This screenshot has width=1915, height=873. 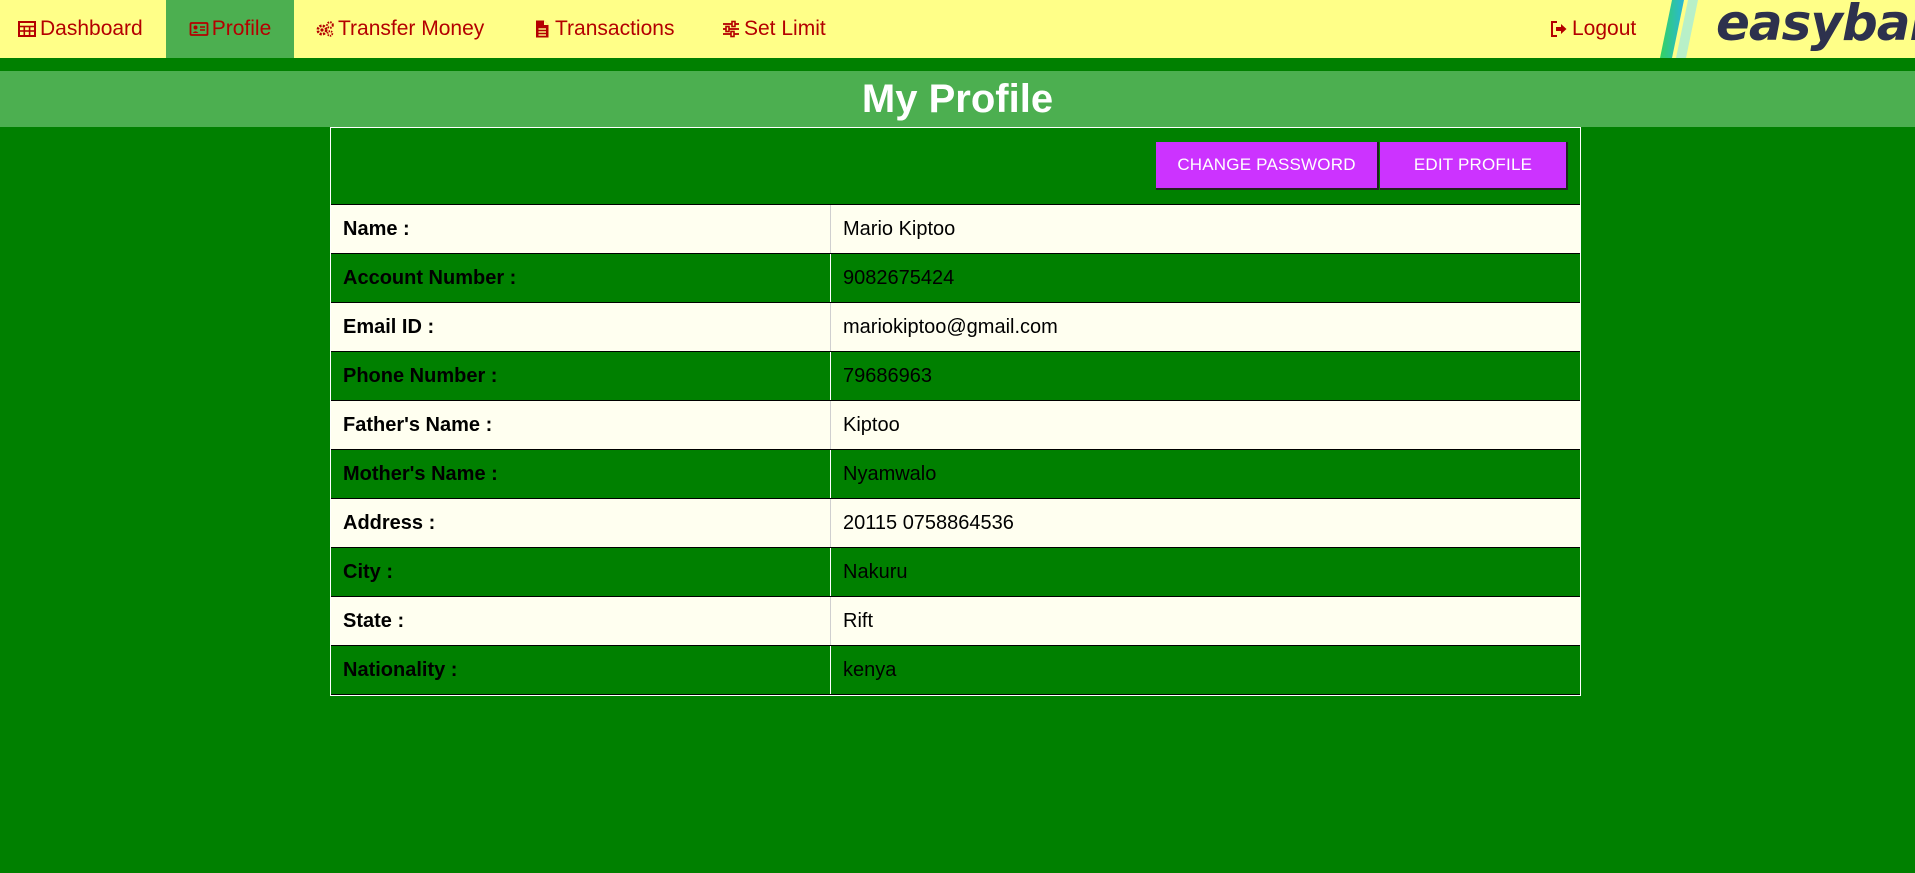 What do you see at coordinates (1604, 28) in the screenshot?
I see `logout-label: Logout` at bounding box center [1604, 28].